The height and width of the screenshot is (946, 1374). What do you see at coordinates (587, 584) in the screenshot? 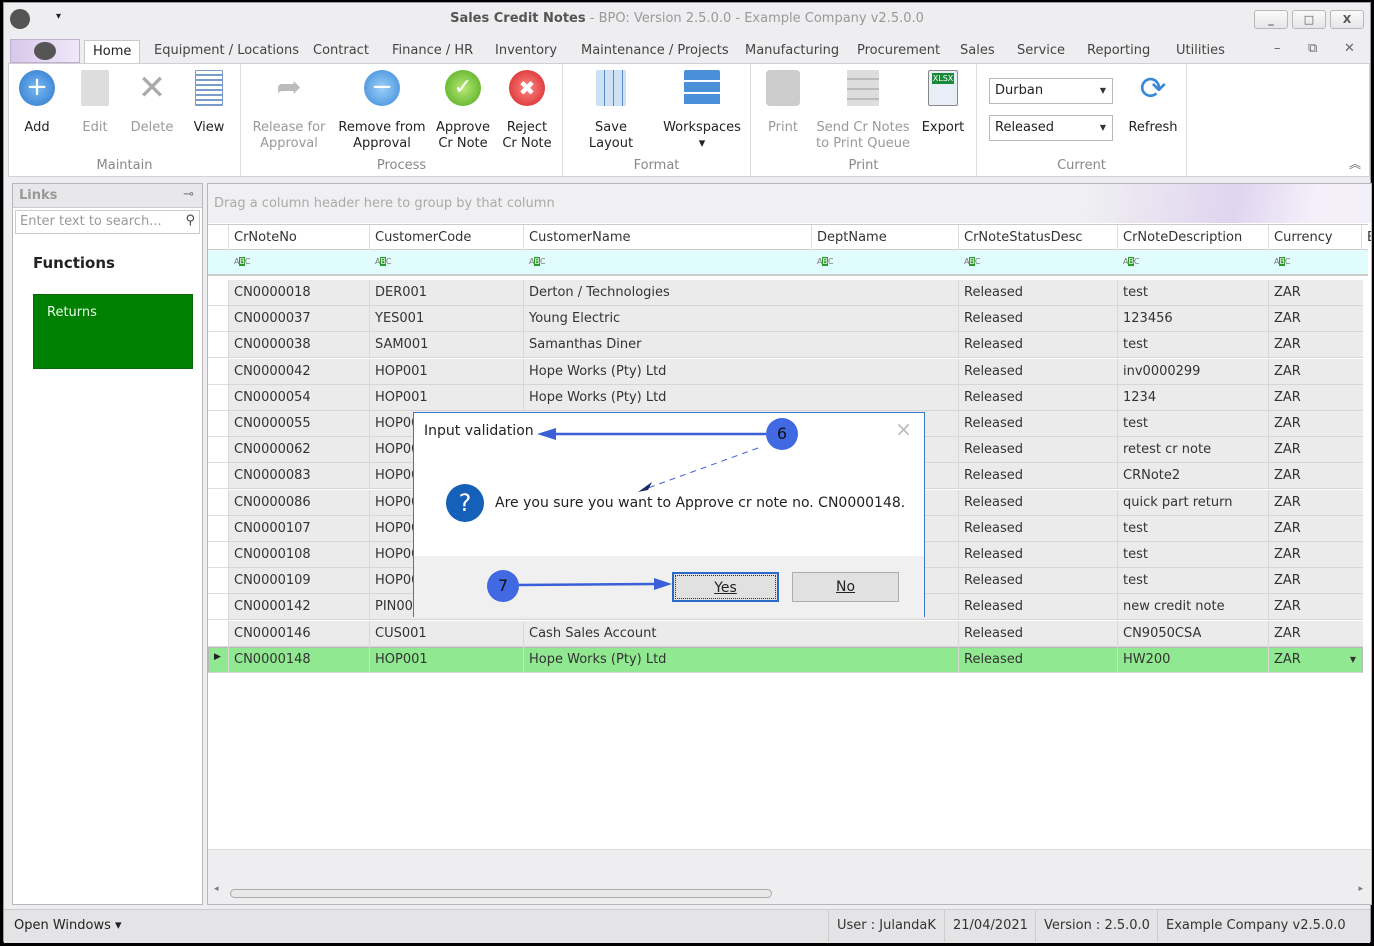
I see `arrow-line` at bounding box center [587, 584].